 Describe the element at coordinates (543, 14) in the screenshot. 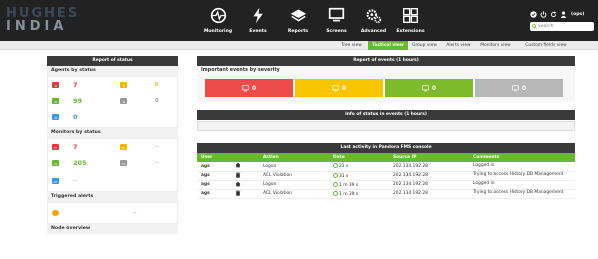

I see `power-icon` at that location.